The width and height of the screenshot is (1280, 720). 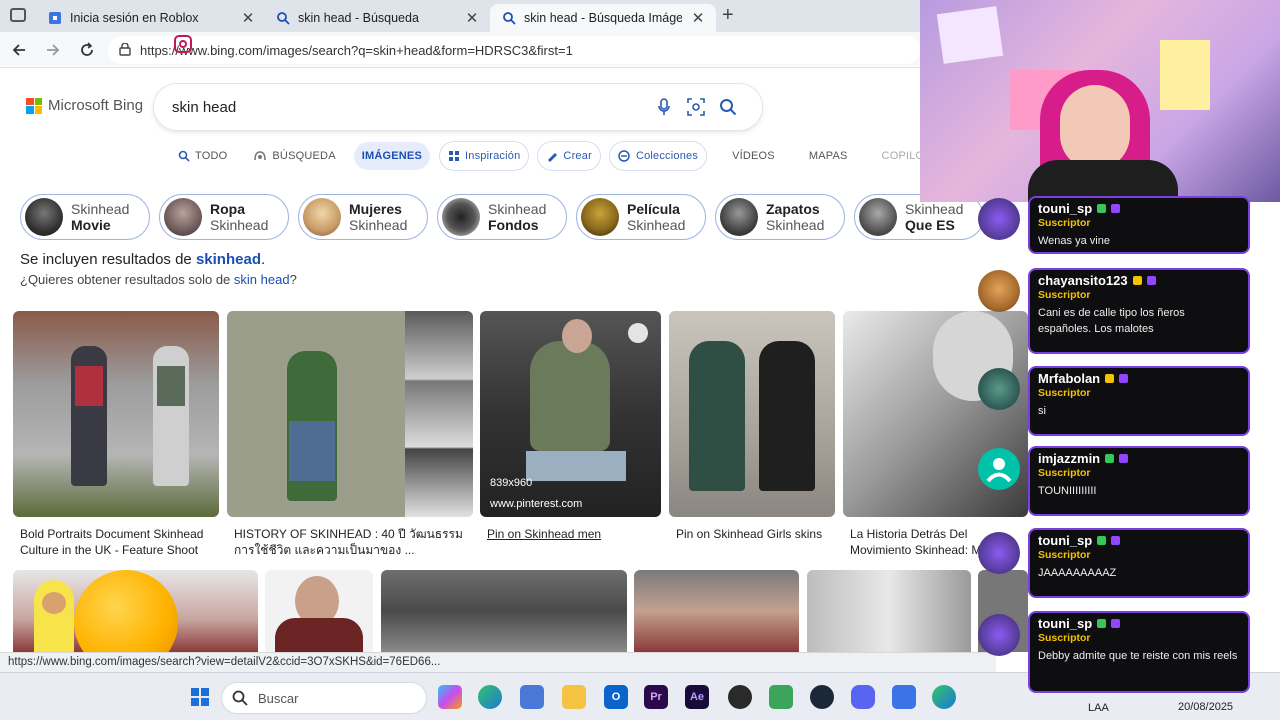 I want to click on chip-text-top: Película, so click(x=653, y=209).